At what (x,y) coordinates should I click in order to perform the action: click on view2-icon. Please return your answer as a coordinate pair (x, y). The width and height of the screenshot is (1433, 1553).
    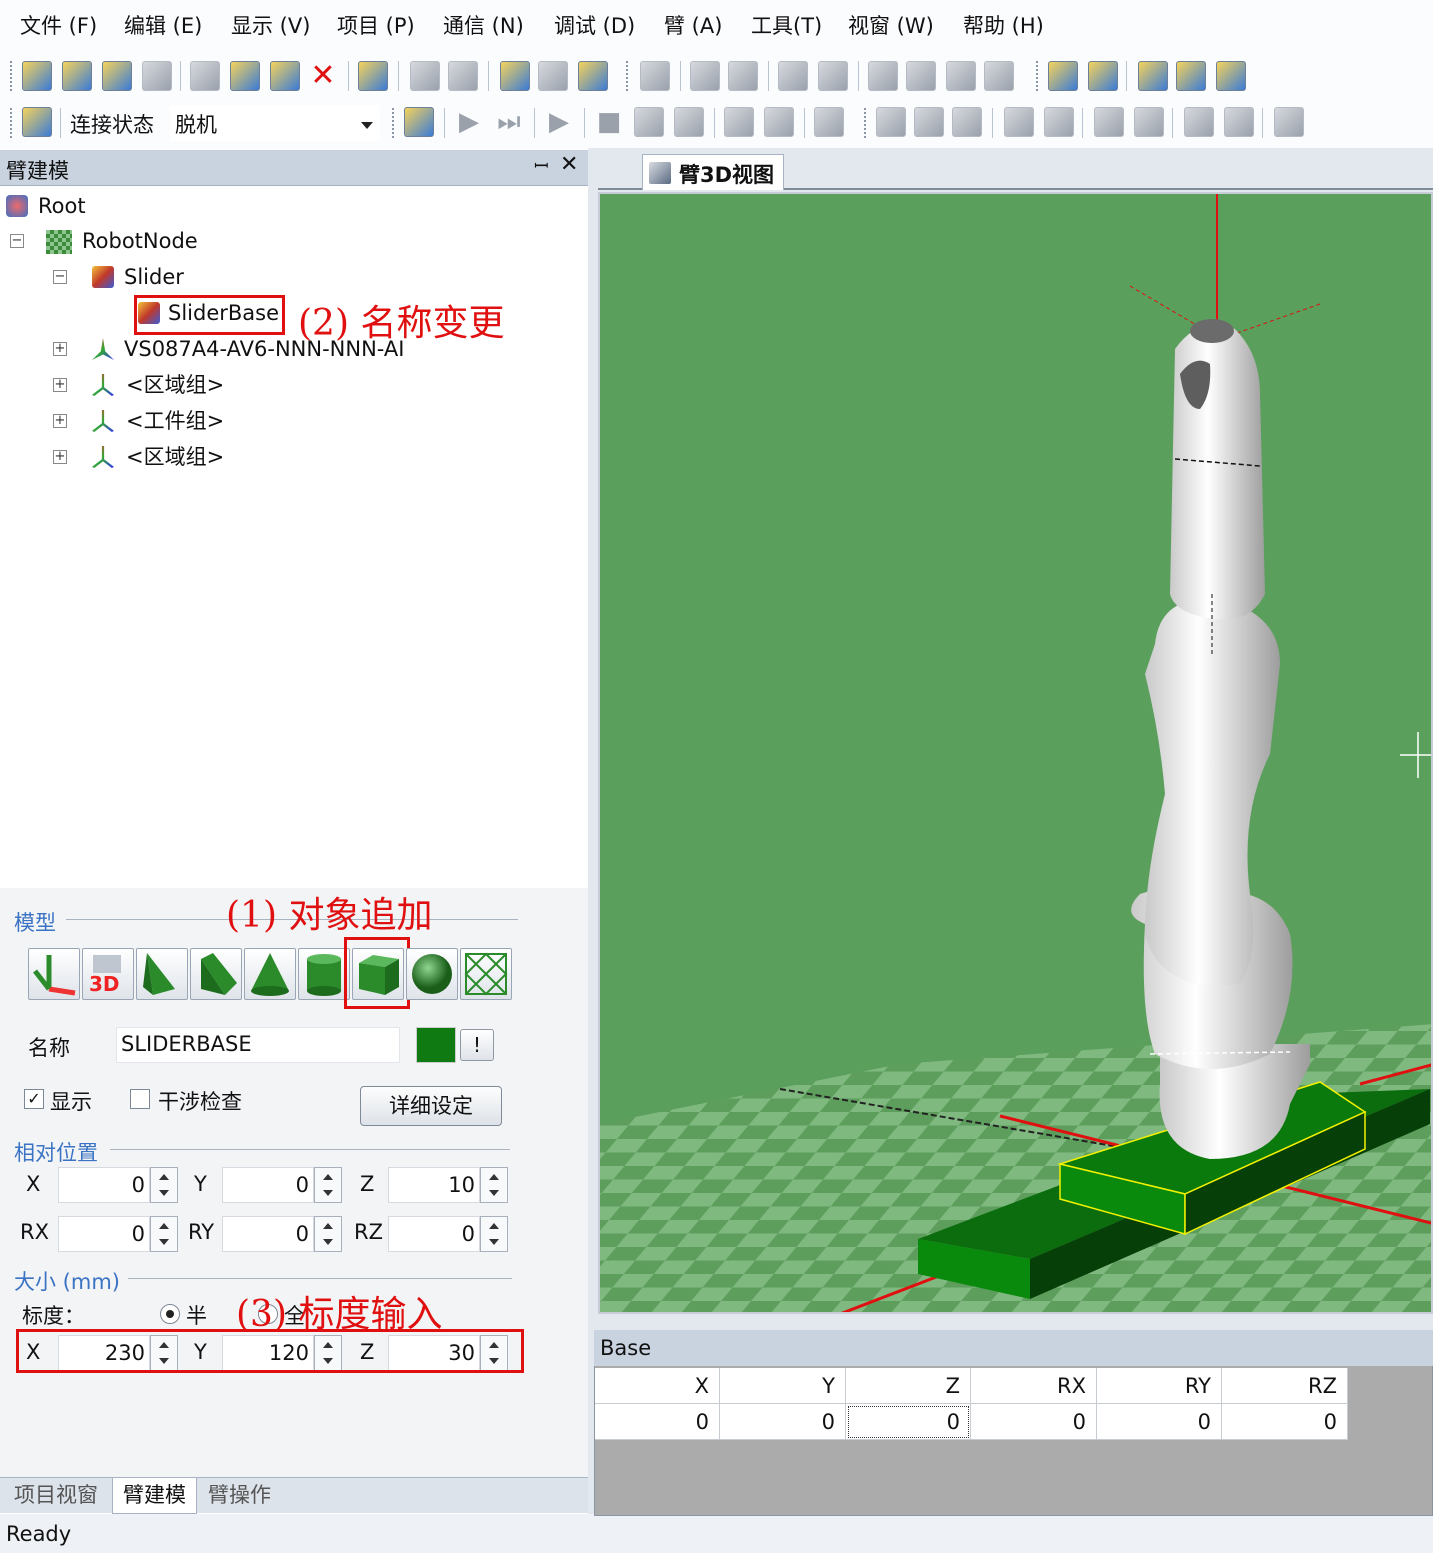
    Looking at the image, I should click on (1149, 122).